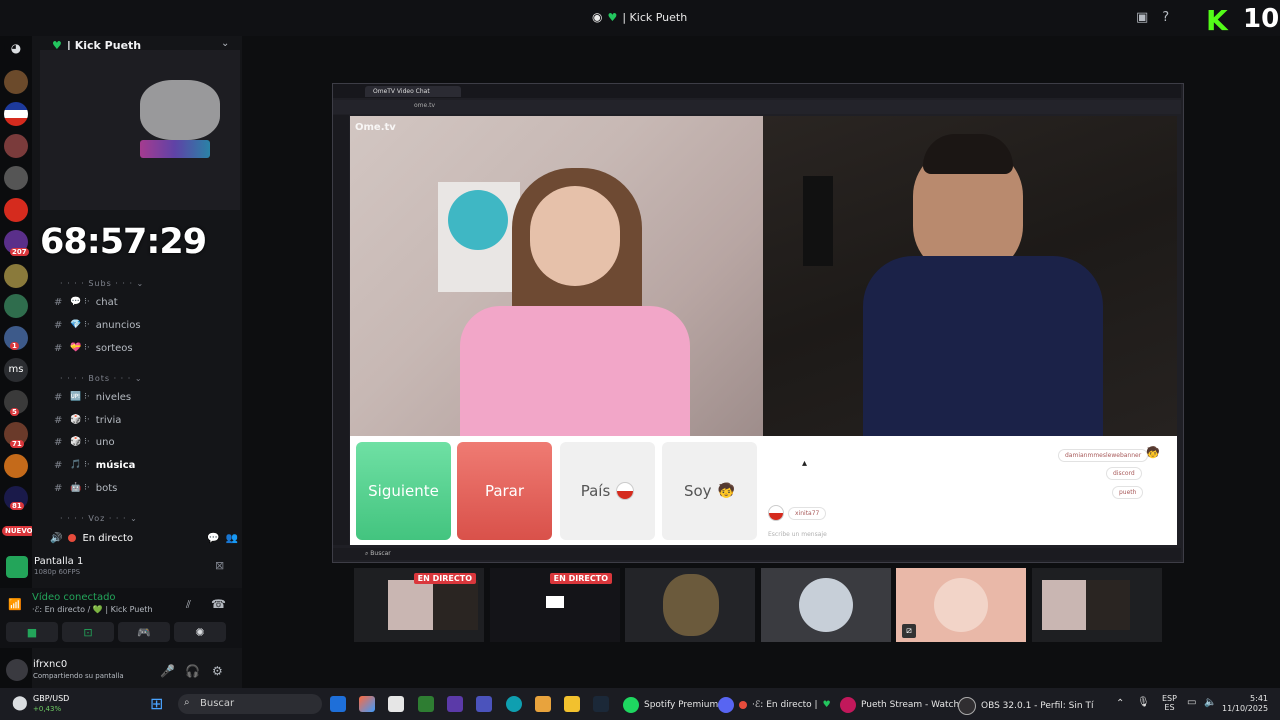  What do you see at coordinates (367, 704) in the screenshot?
I see `copilot-icon` at bounding box center [367, 704].